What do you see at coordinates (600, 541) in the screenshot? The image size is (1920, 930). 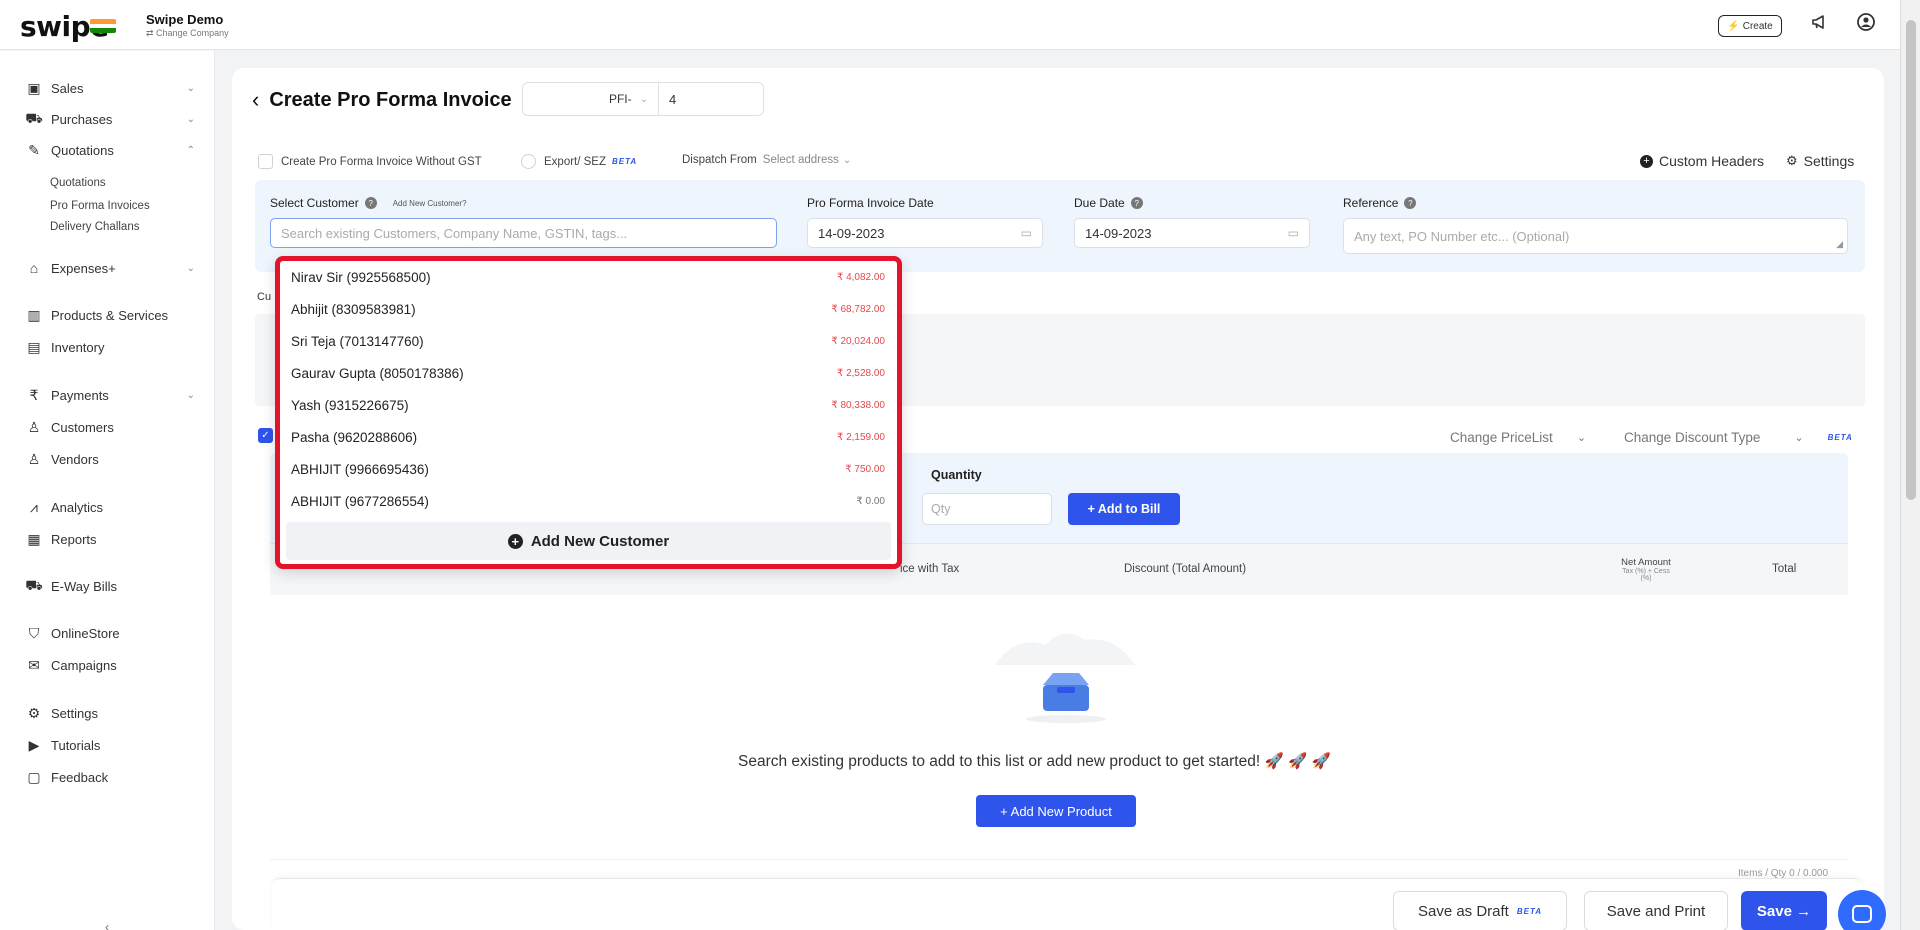 I see `add-new-customer-label: Add New Customer` at bounding box center [600, 541].